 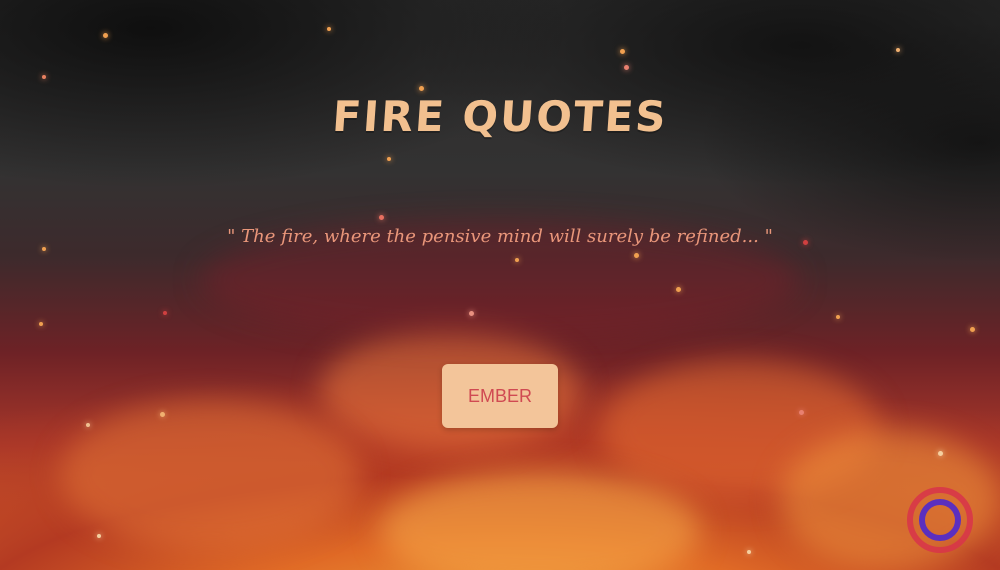 I want to click on page-title: FIRE QUOTES, so click(x=500, y=116).